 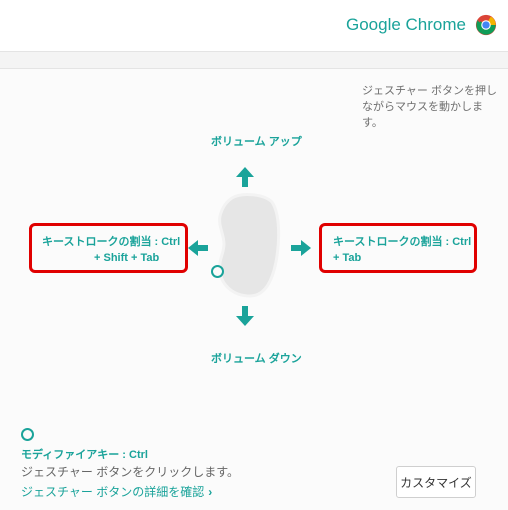 What do you see at coordinates (27, 434) in the screenshot?
I see `modifier-key-dot` at bounding box center [27, 434].